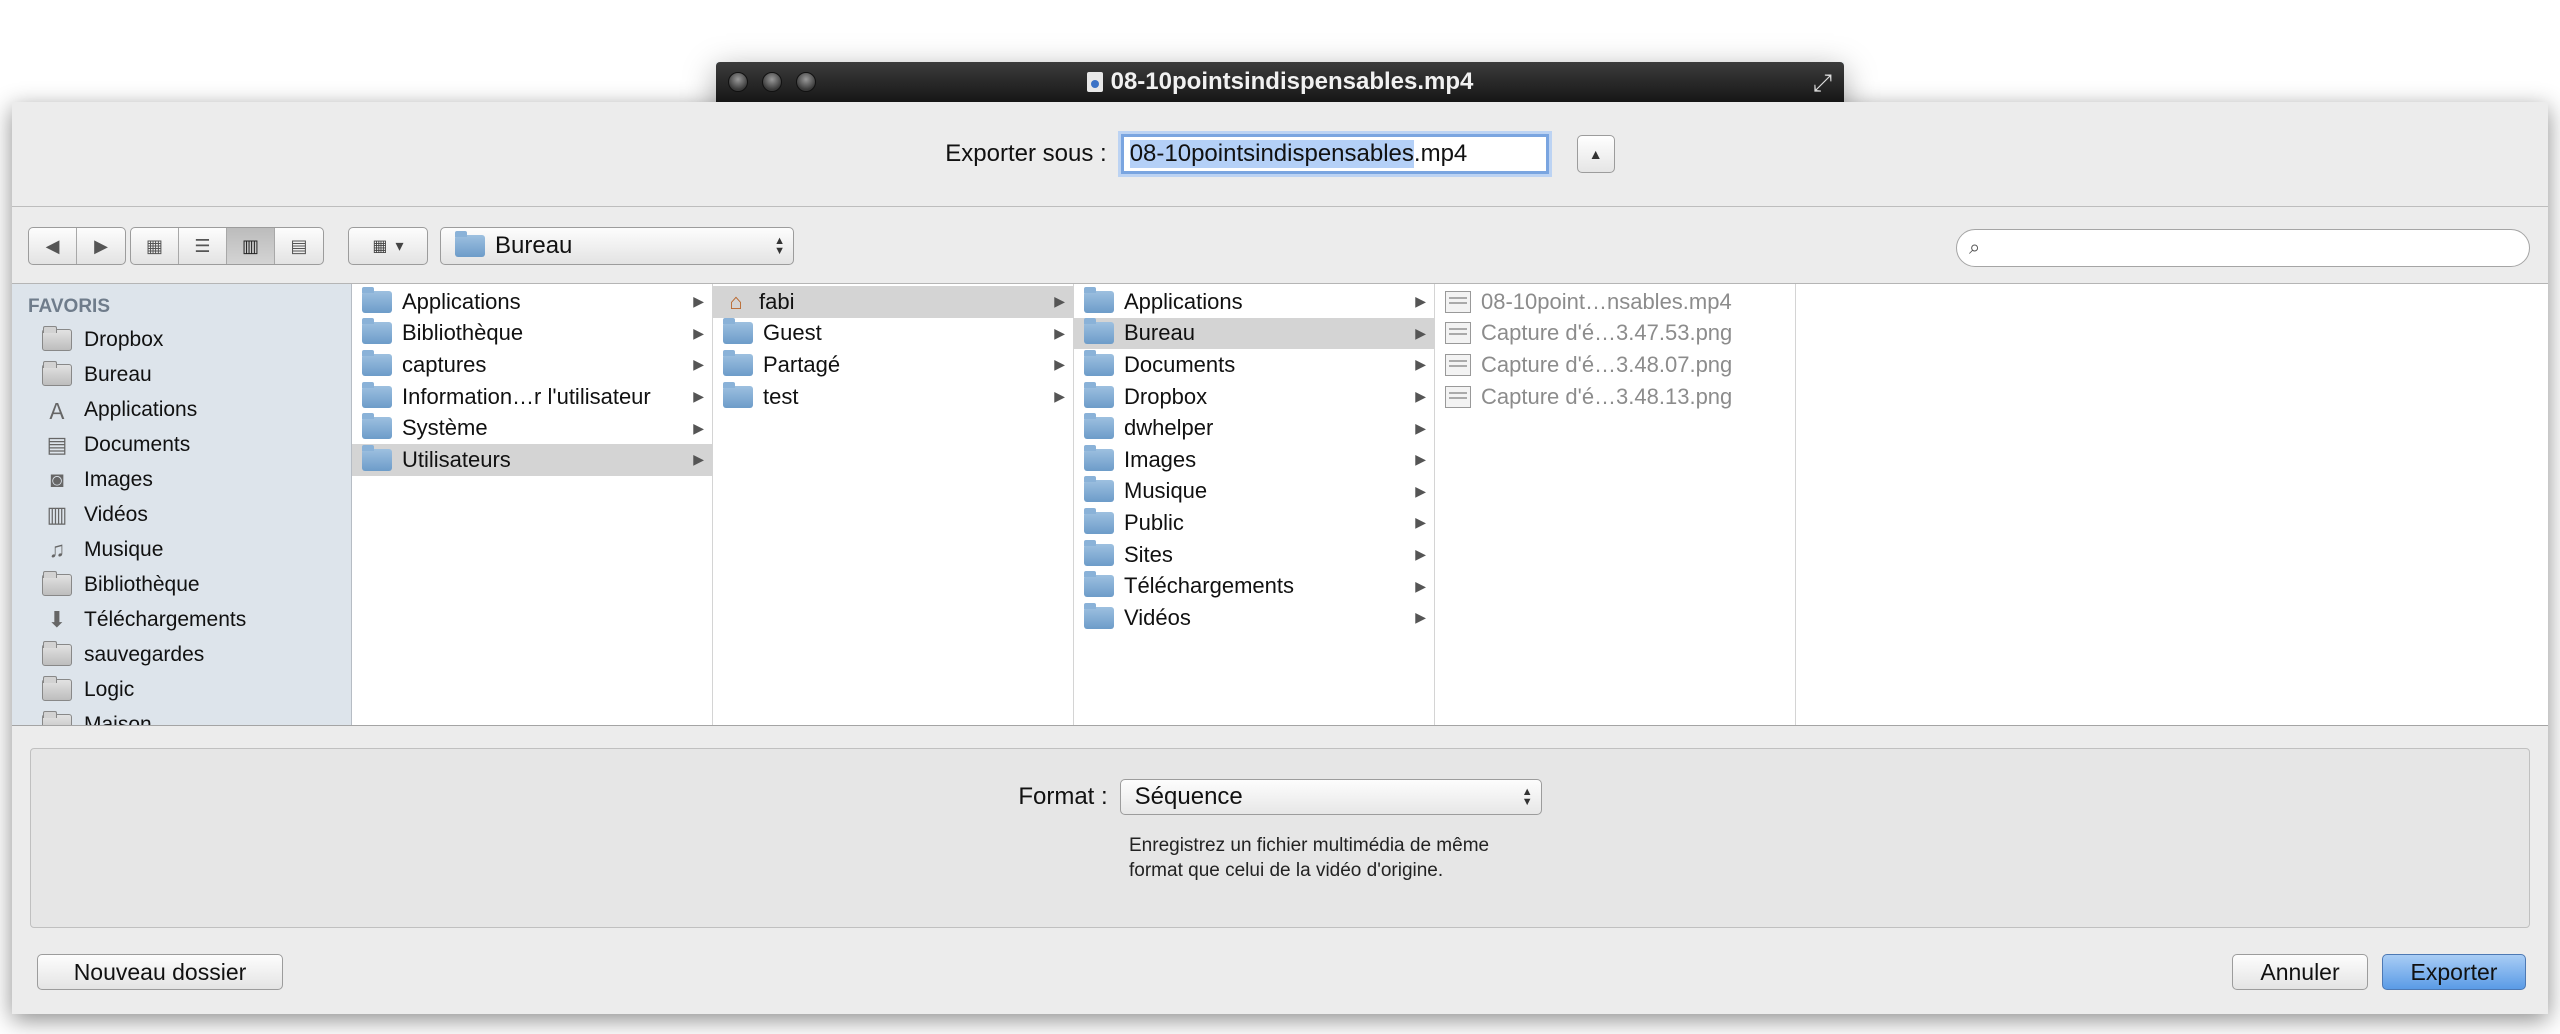 The width and height of the screenshot is (2560, 1034). I want to click on sidebar-item-label: Bureau, so click(118, 374).